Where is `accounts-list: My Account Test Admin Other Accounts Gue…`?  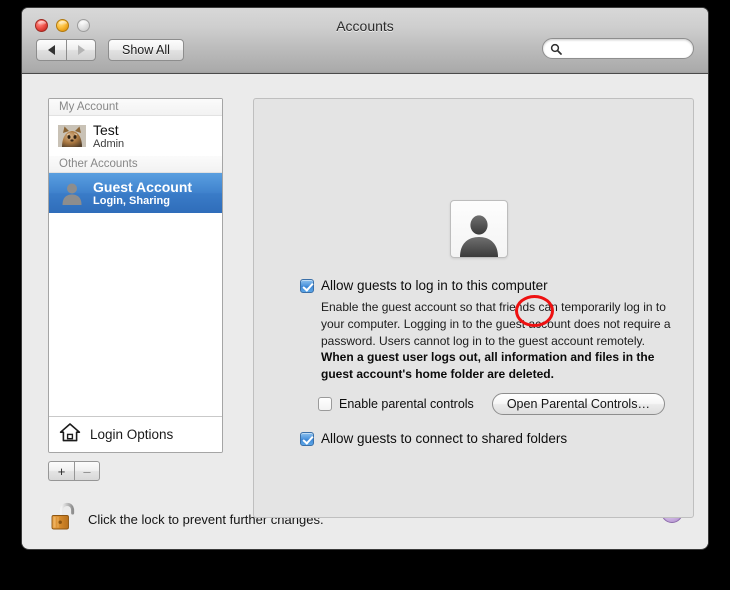
accounts-list: My Account Test Admin Other Accounts Gue… is located at coordinates (135, 275).